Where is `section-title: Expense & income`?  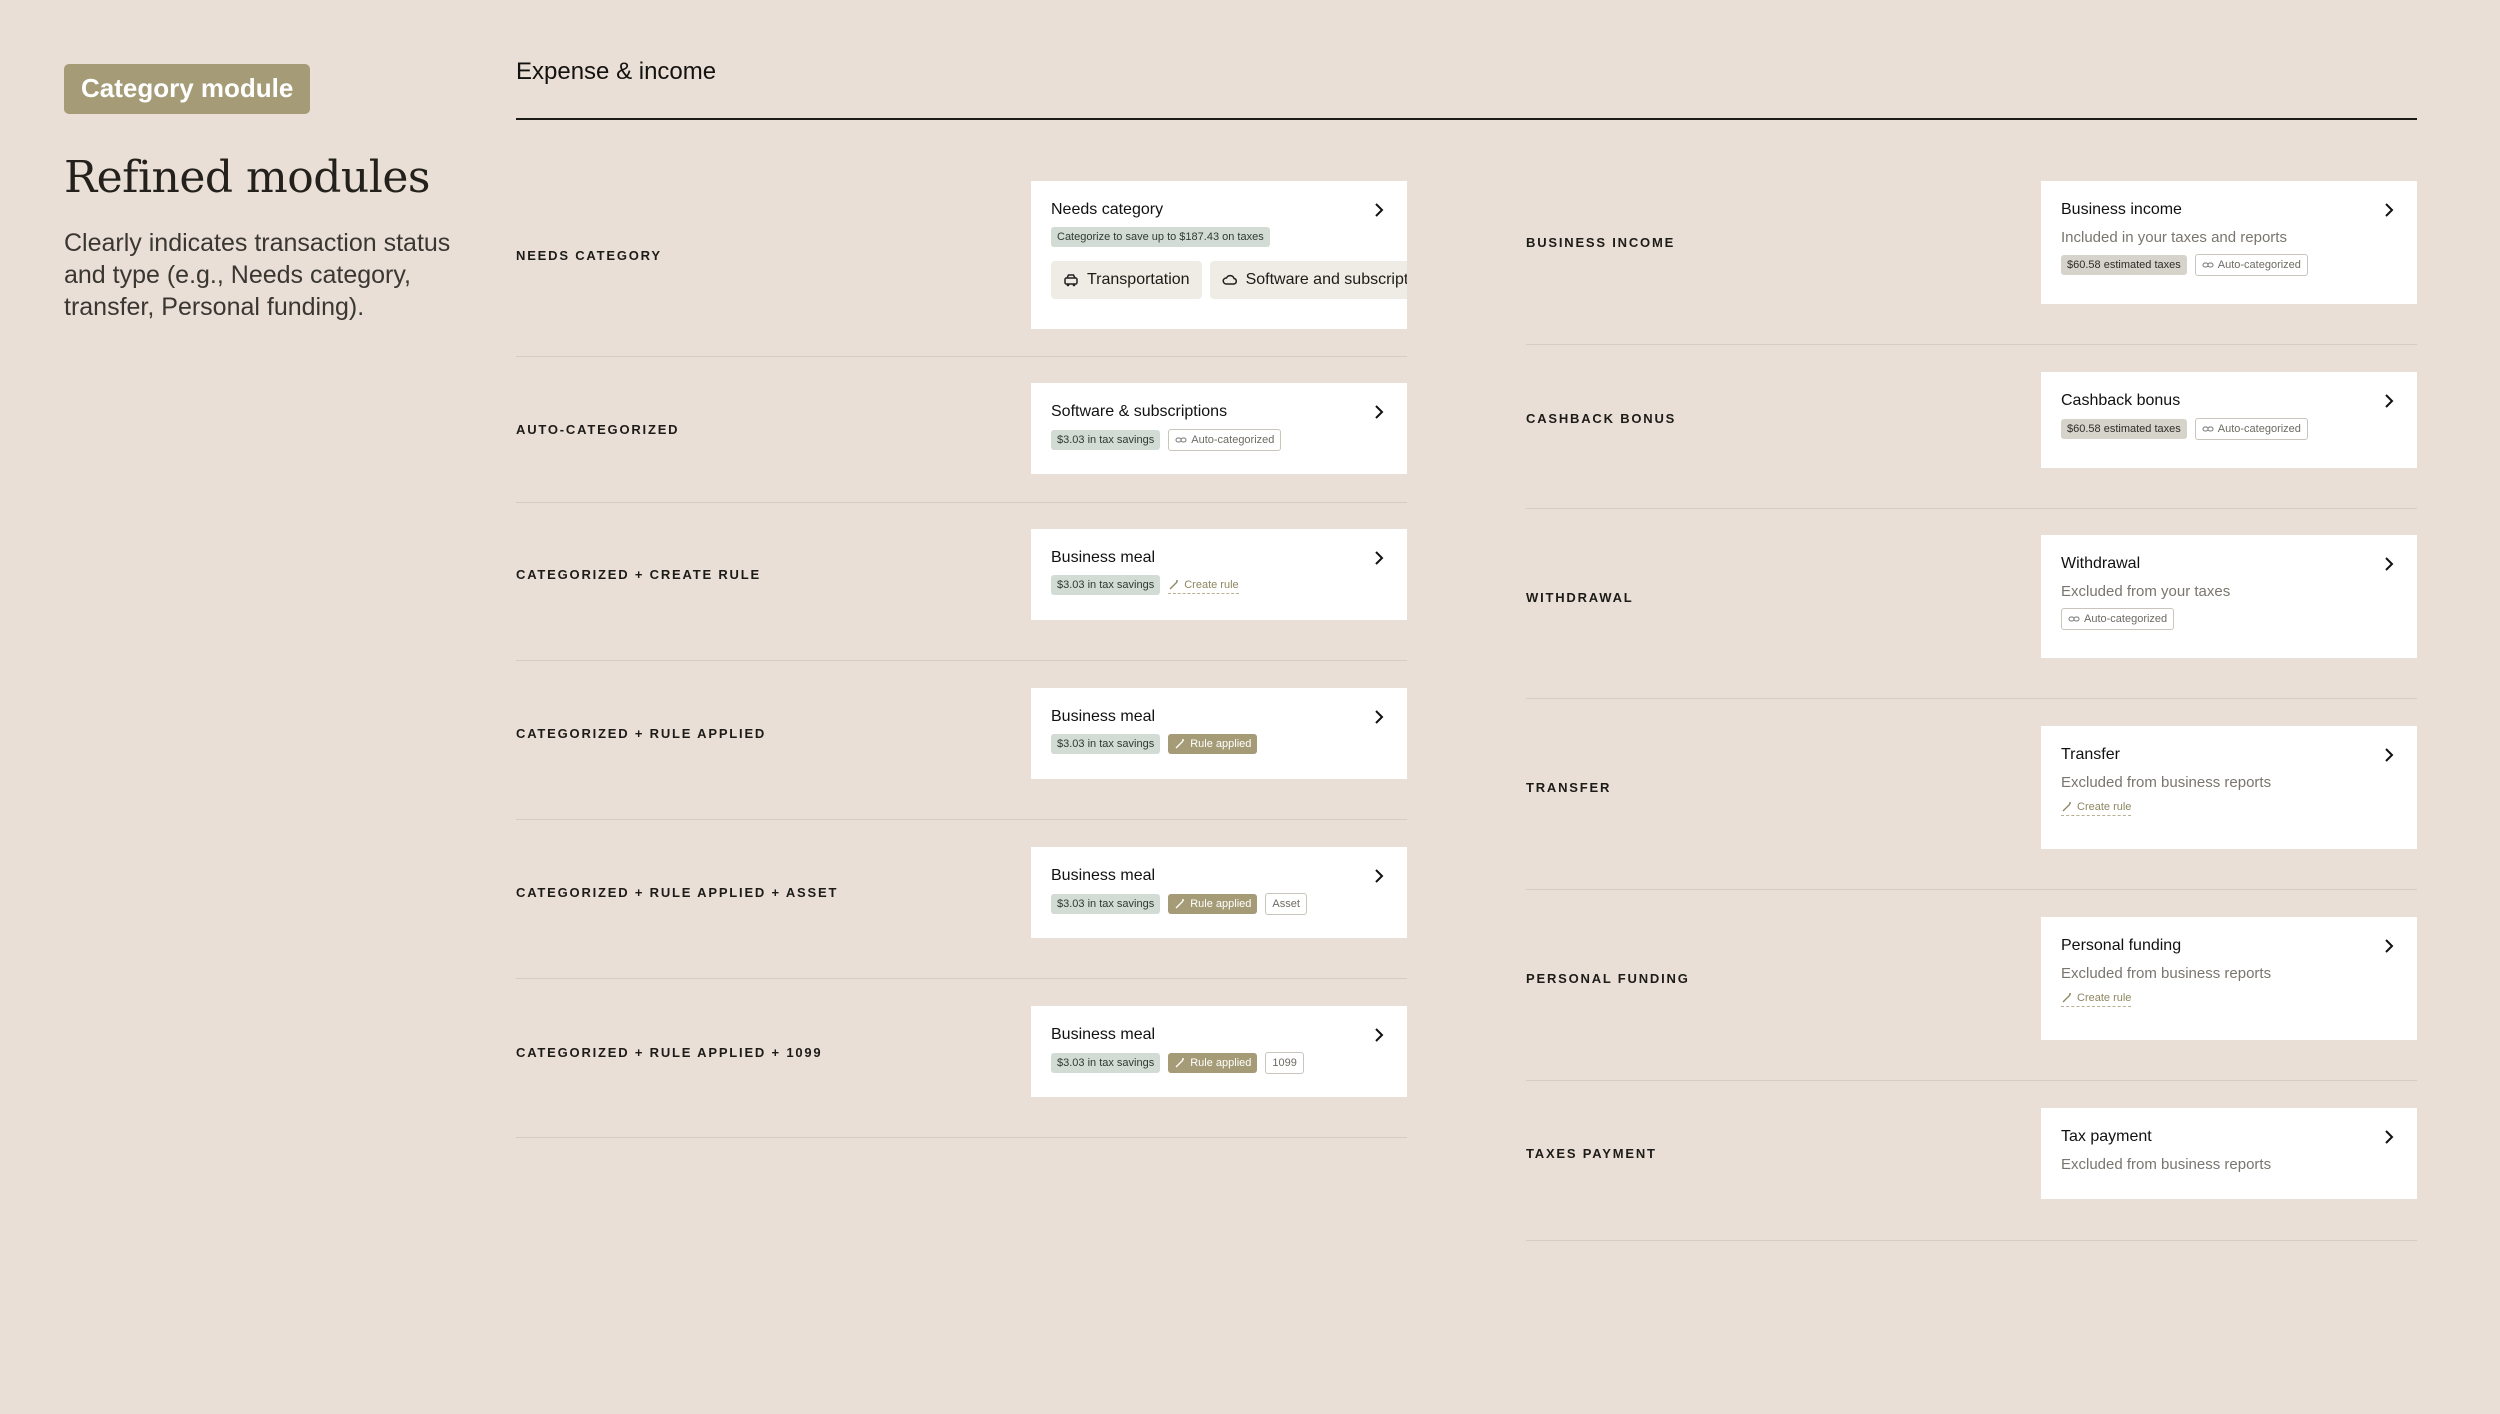 section-title: Expense & income is located at coordinates (616, 71).